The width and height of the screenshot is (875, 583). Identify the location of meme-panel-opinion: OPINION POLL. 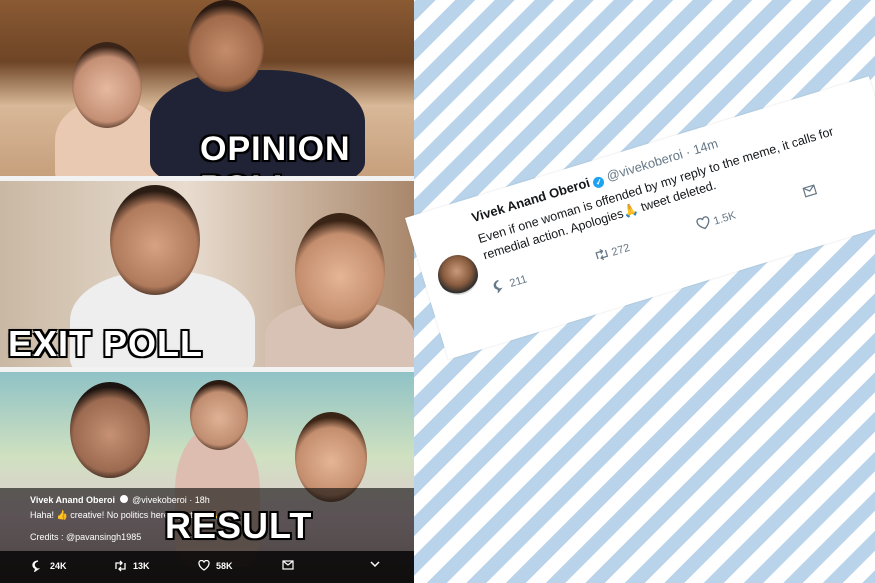
(207, 88).